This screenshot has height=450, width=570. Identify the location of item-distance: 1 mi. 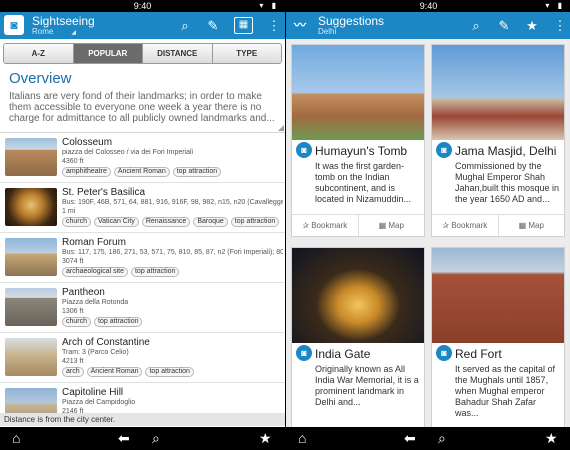
(69, 211).